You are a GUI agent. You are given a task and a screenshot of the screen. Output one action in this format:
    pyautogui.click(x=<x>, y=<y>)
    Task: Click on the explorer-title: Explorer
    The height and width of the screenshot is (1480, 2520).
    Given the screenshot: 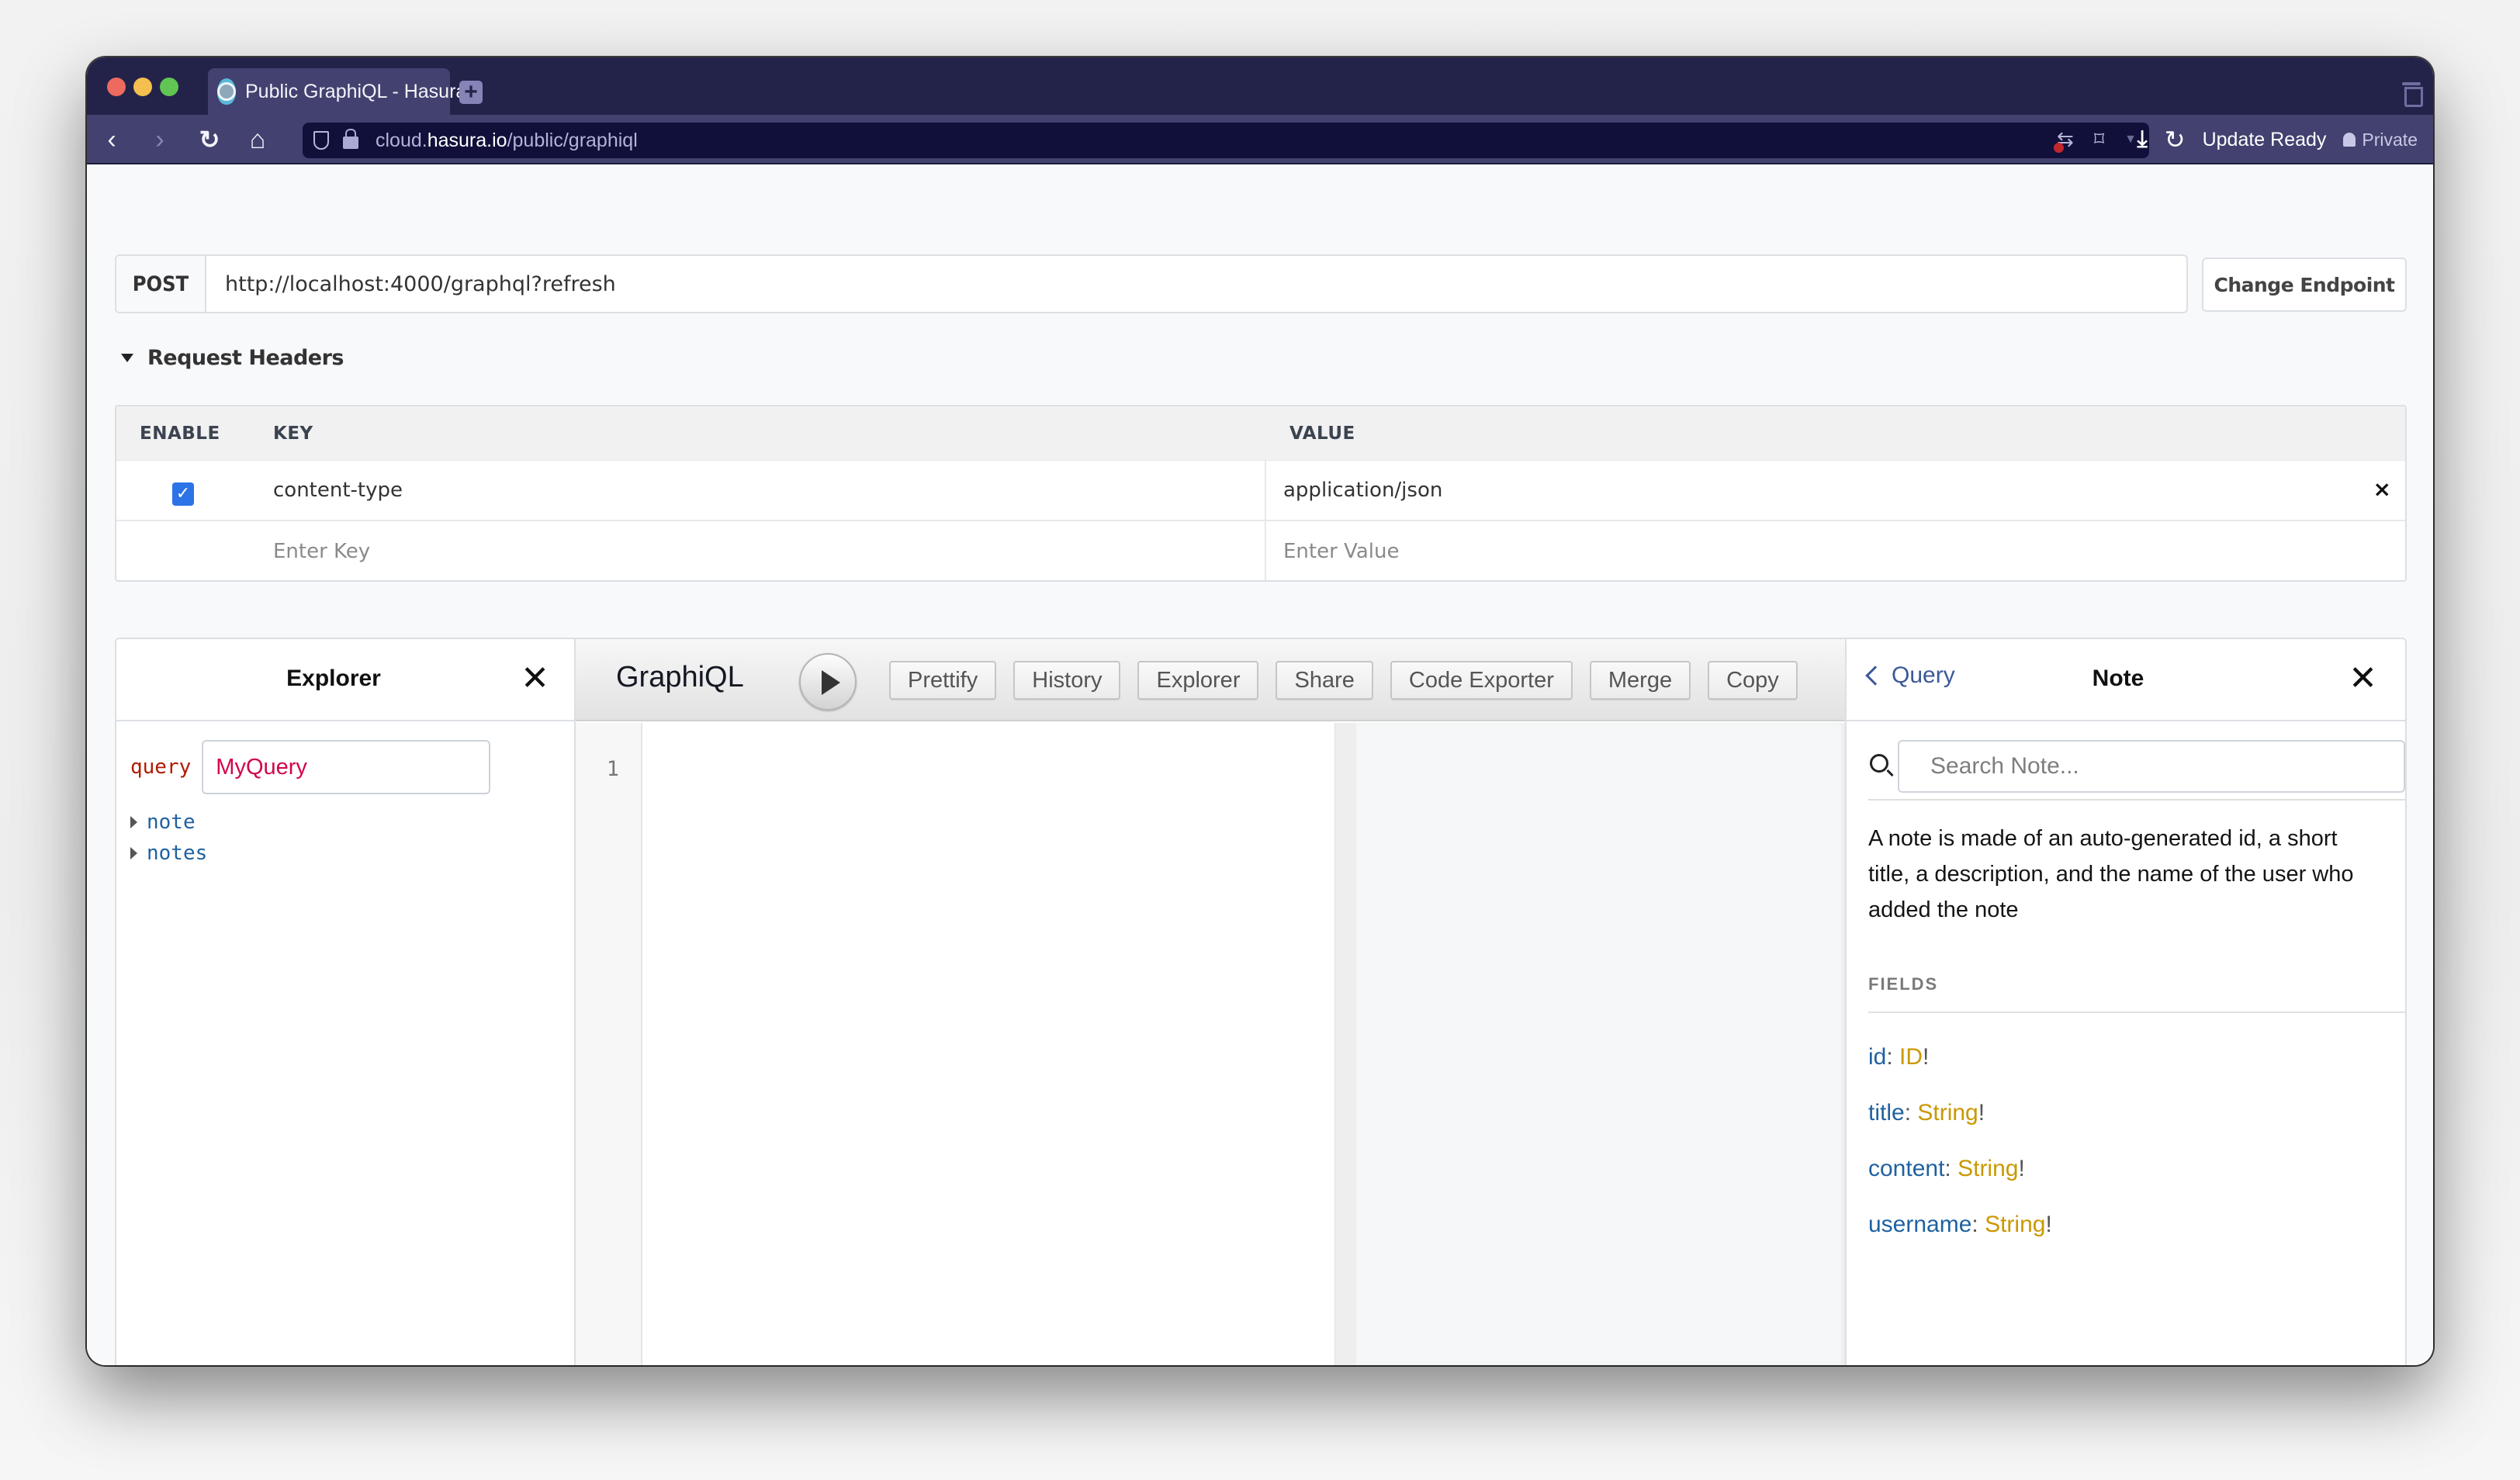 What is the action you would take?
    pyautogui.click(x=334, y=678)
    